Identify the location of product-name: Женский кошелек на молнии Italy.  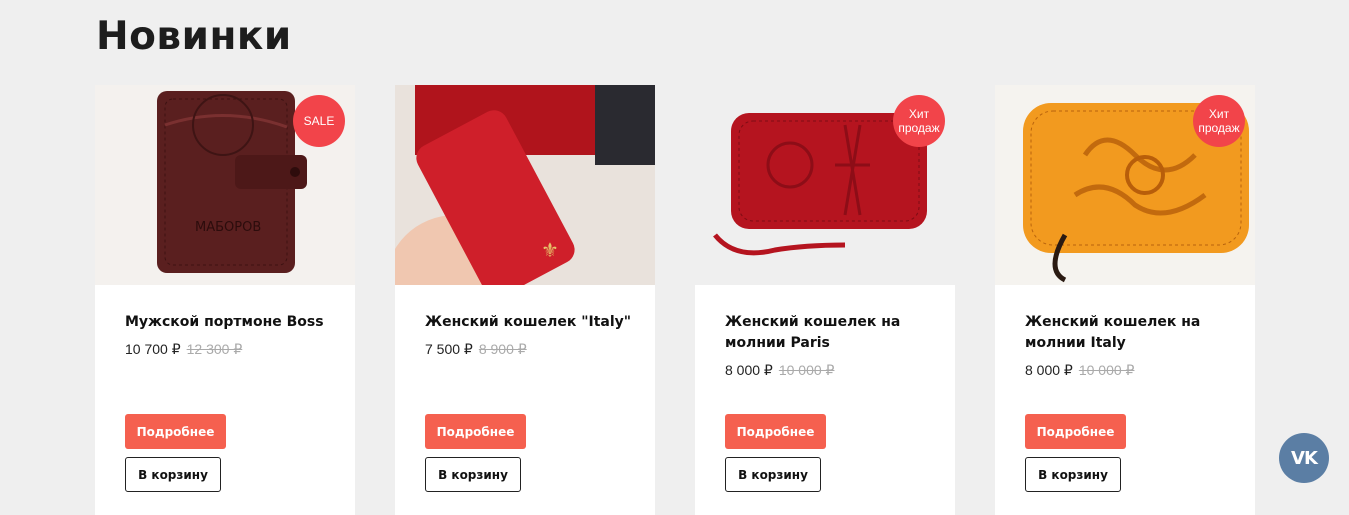
(1130, 333).